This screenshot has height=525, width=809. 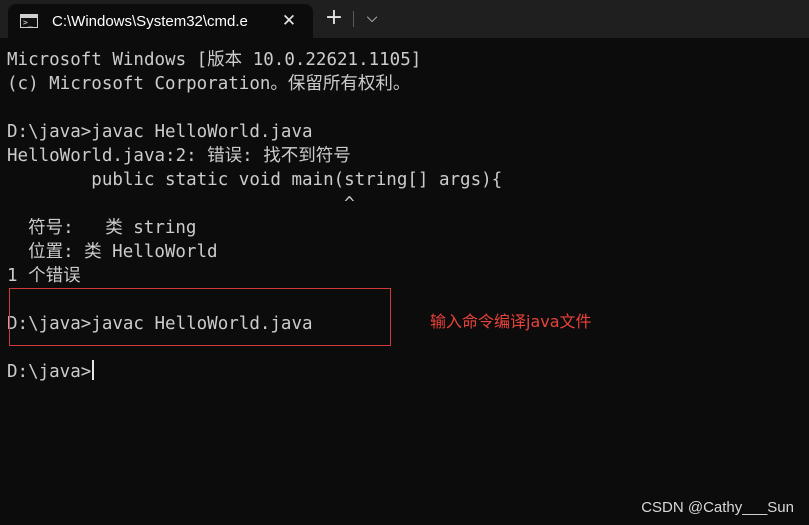 What do you see at coordinates (112, 252) in the screenshot?
I see `output-line: 位置: 类 HelloWorld` at bounding box center [112, 252].